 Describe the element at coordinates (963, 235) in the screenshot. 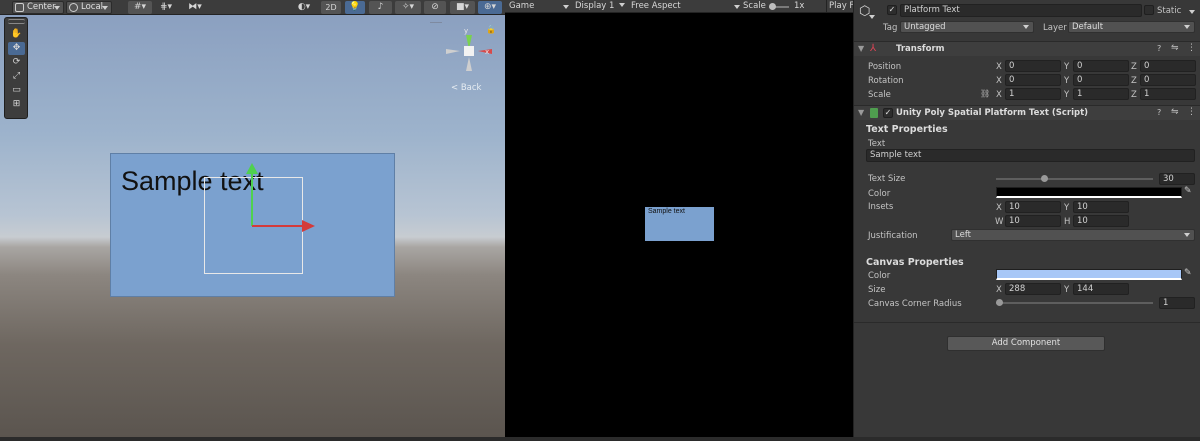

I see `justification-value: Left` at that location.